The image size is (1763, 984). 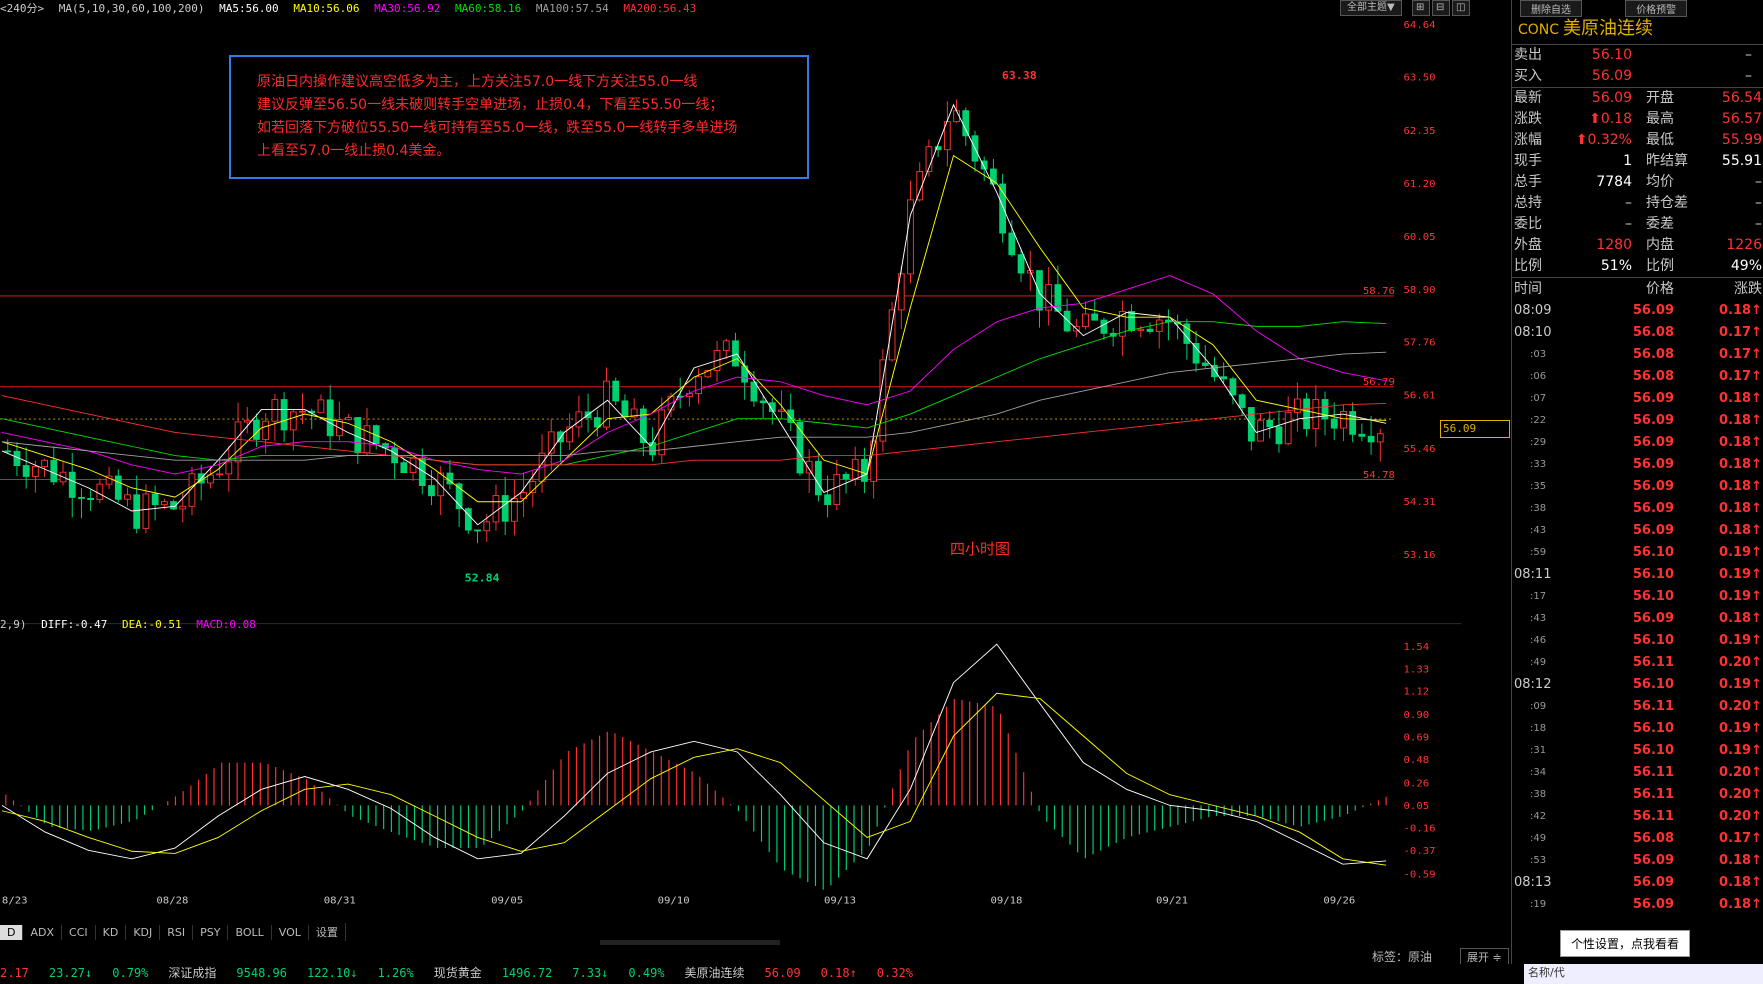 What do you see at coordinates (211, 932) in the screenshot?
I see `tab-psy: PSY` at bounding box center [211, 932].